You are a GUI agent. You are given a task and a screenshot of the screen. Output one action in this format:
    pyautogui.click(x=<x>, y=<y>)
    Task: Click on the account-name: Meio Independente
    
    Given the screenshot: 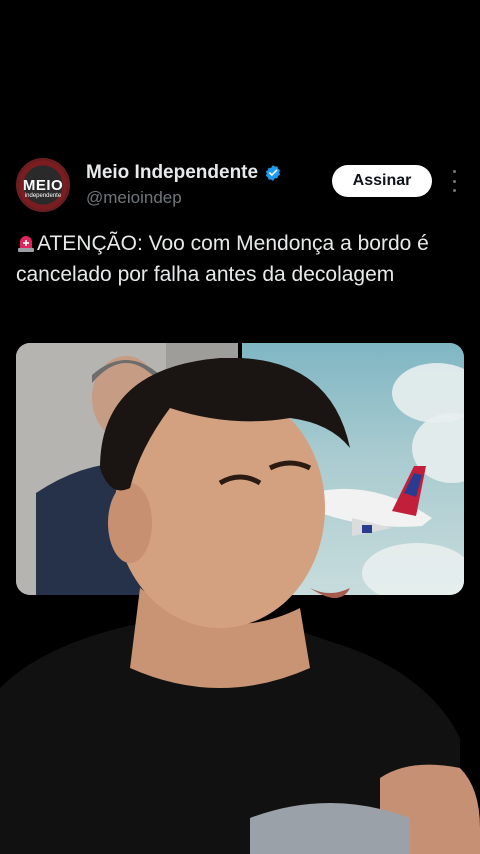 What is the action you would take?
    pyautogui.click(x=172, y=173)
    